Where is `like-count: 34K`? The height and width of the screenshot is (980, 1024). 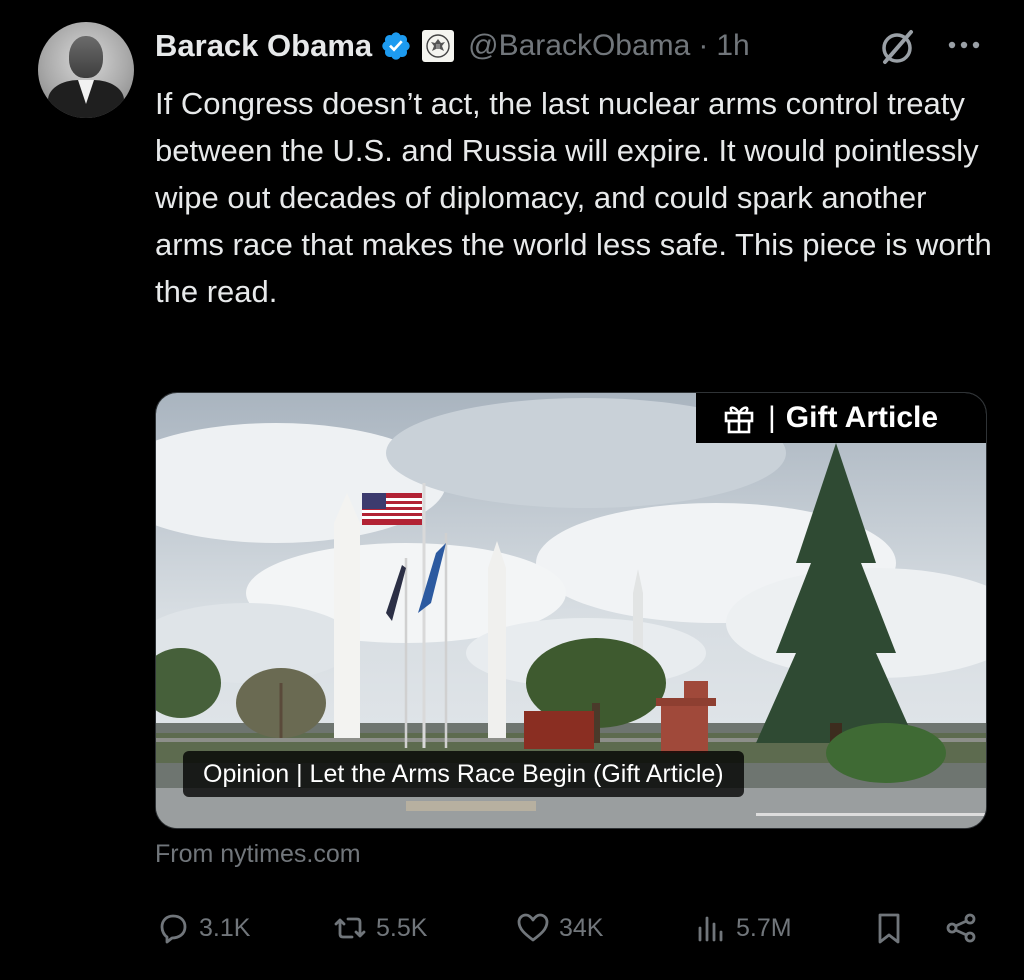
like-count: 34K is located at coordinates (581, 927).